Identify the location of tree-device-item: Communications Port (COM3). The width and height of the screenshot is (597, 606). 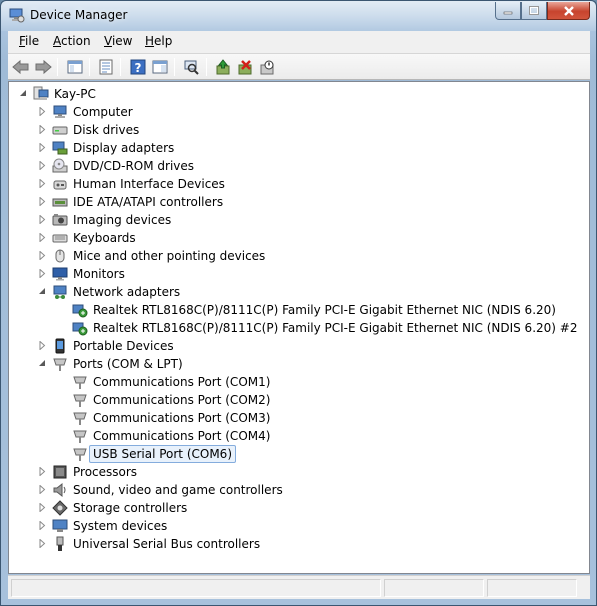
(299, 418).